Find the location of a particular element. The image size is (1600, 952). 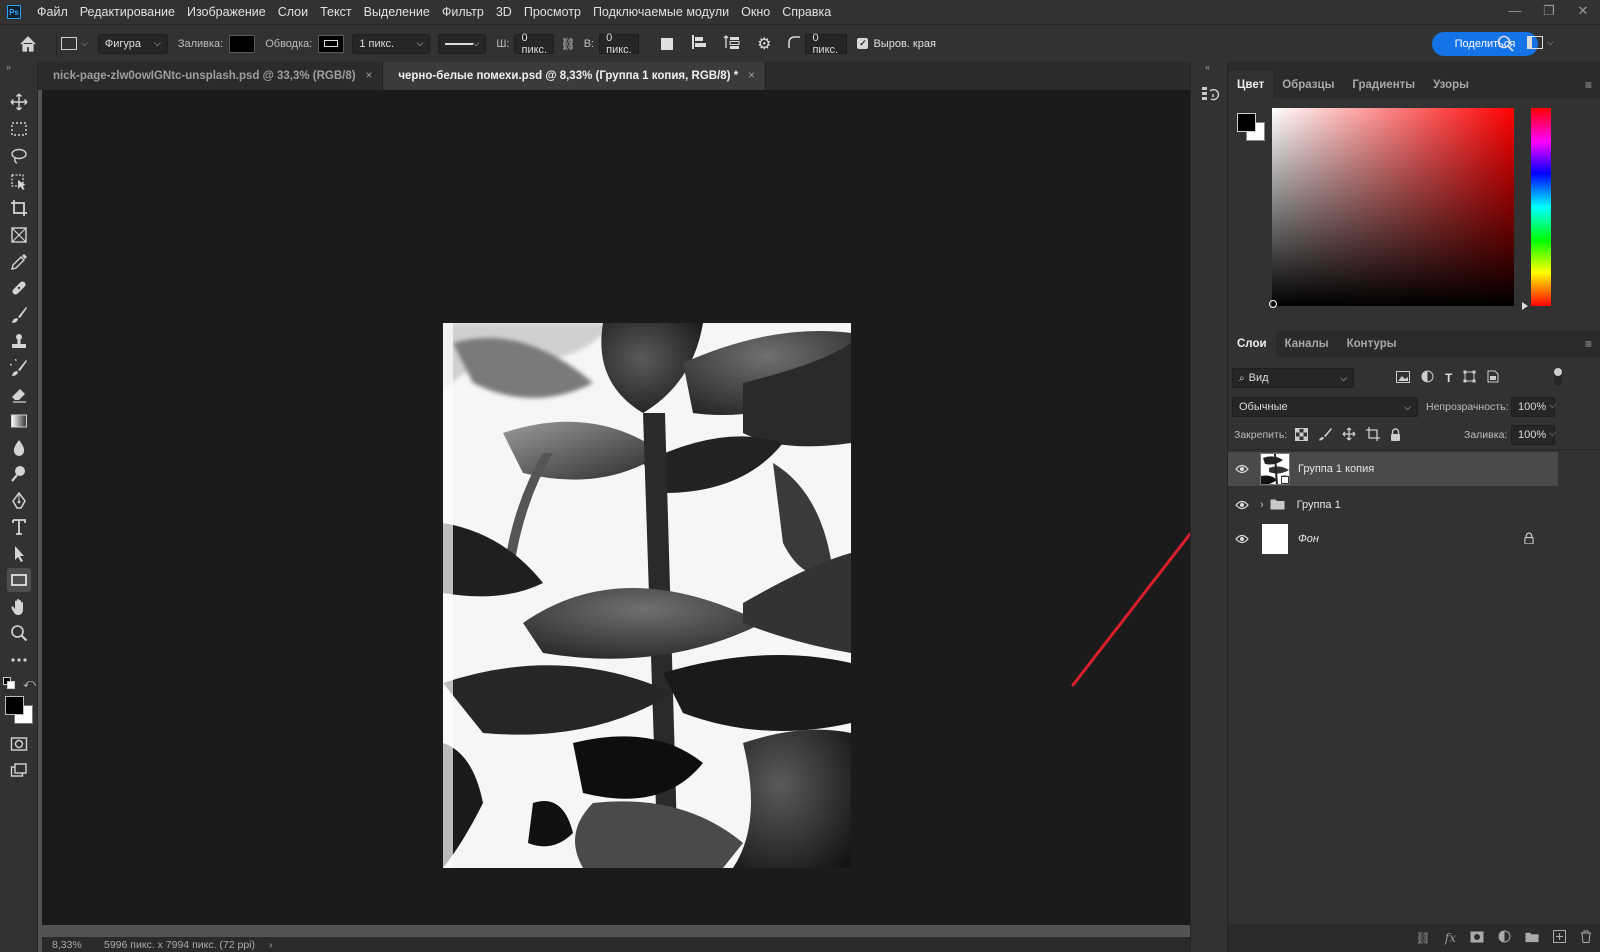

fill-swatch is located at coordinates (242, 43).